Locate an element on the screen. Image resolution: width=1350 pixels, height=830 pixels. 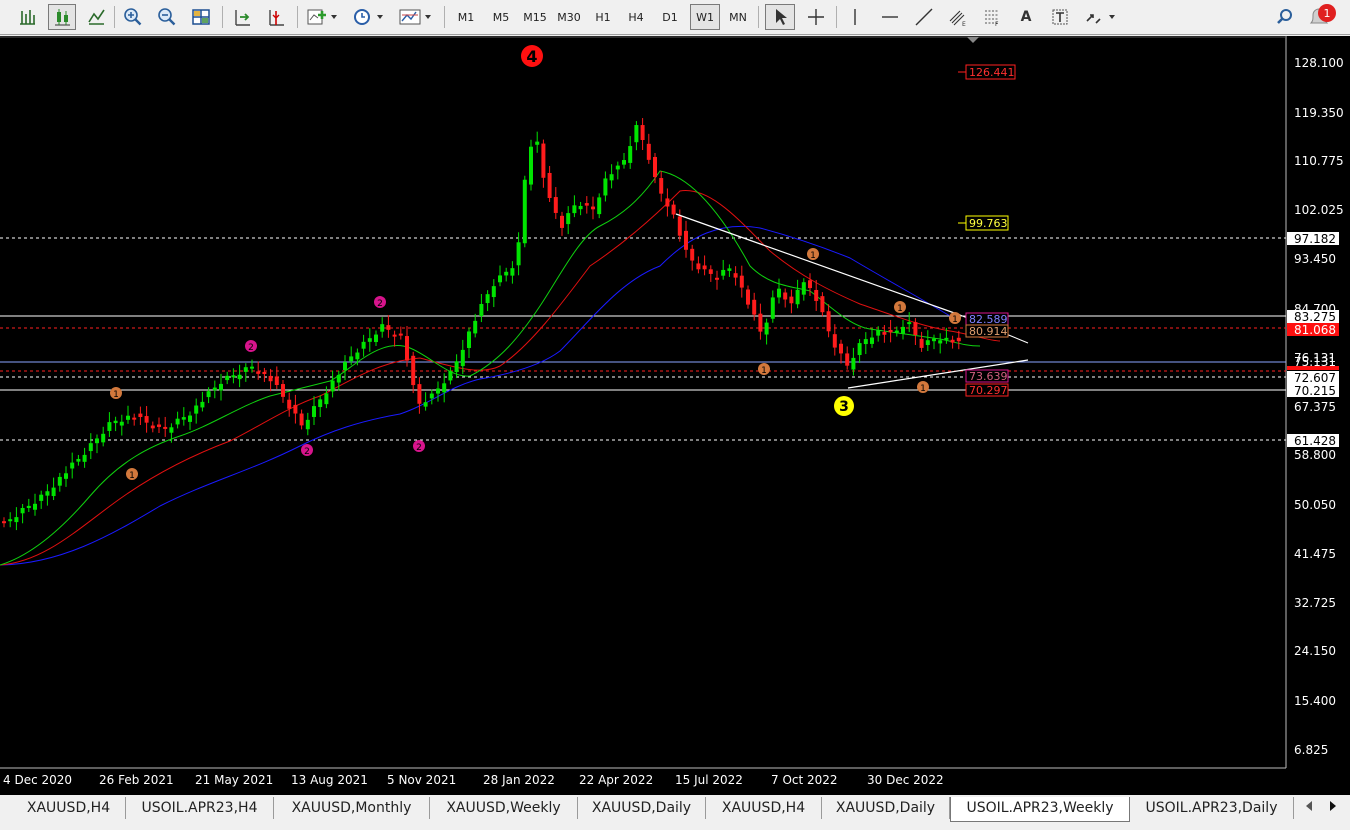
tab-usoil-daily: USOIL.APR23,Daily is located at coordinates (1212, 808).